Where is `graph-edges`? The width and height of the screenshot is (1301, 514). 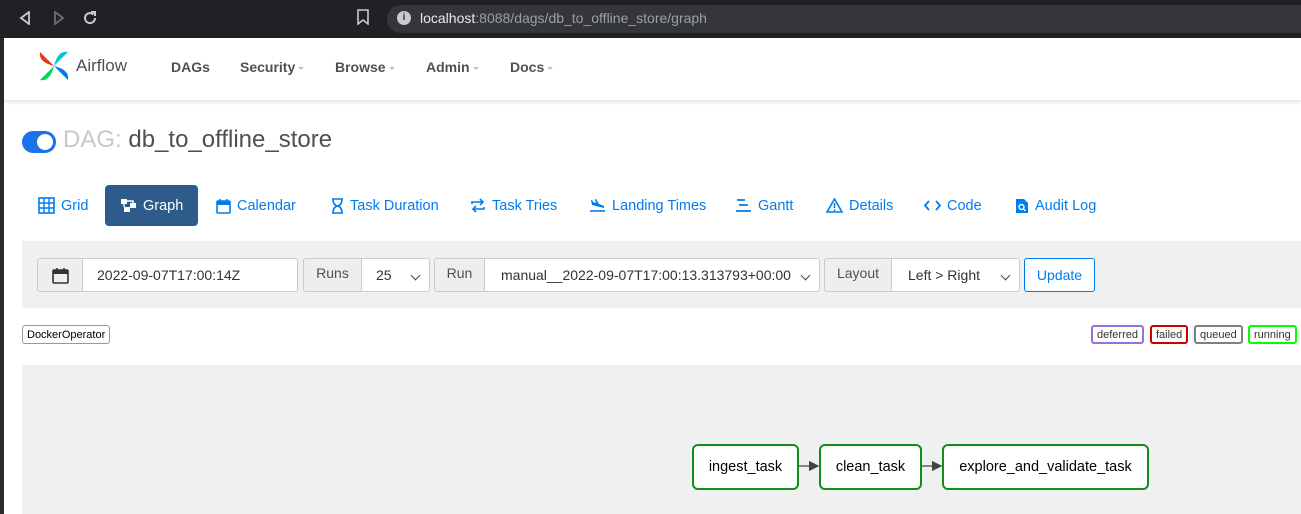 graph-edges is located at coordinates (870, 466).